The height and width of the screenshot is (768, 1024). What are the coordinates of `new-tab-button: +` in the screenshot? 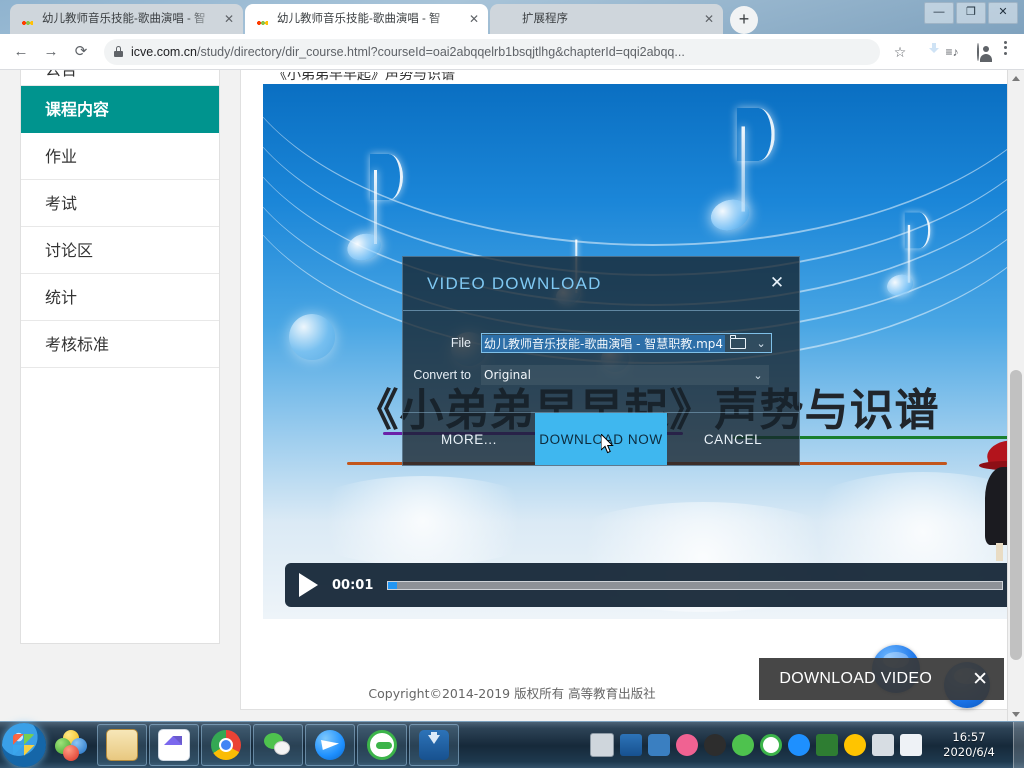 It's located at (744, 20).